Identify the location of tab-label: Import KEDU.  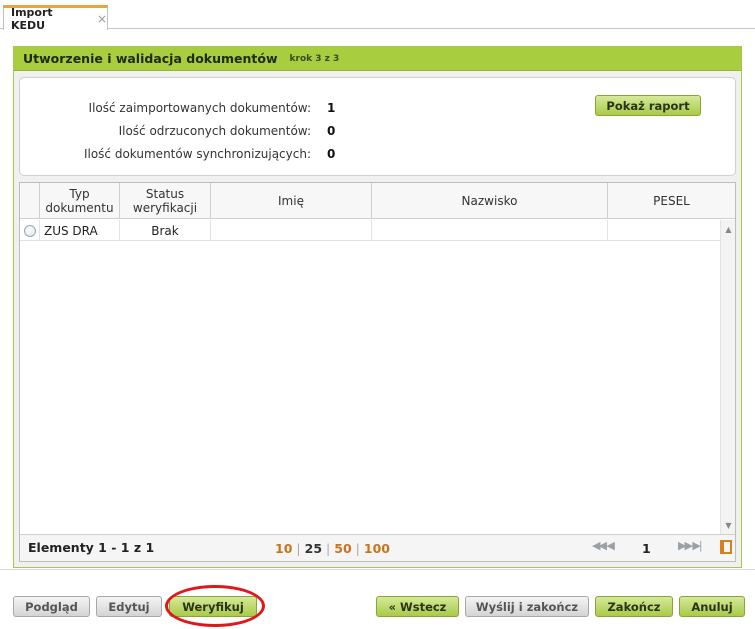
(32, 19).